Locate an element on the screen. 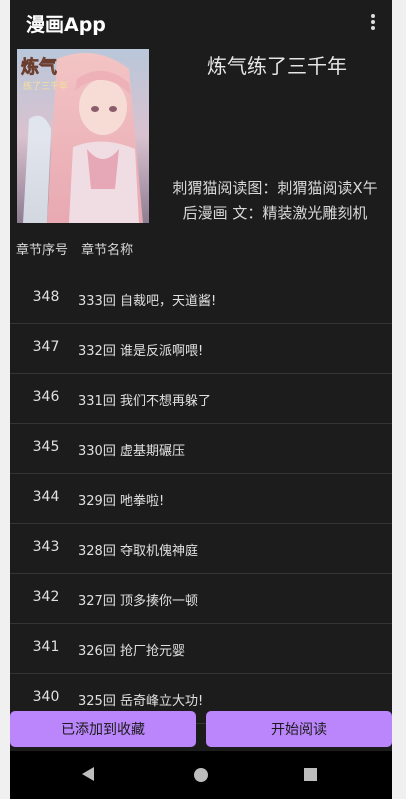 The height and width of the screenshot is (799, 406). book-meta: 刺猬猫阅读图：刺猬猫阅读X午 后漫画 文：精装激光雕刻机 is located at coordinates (275, 201).